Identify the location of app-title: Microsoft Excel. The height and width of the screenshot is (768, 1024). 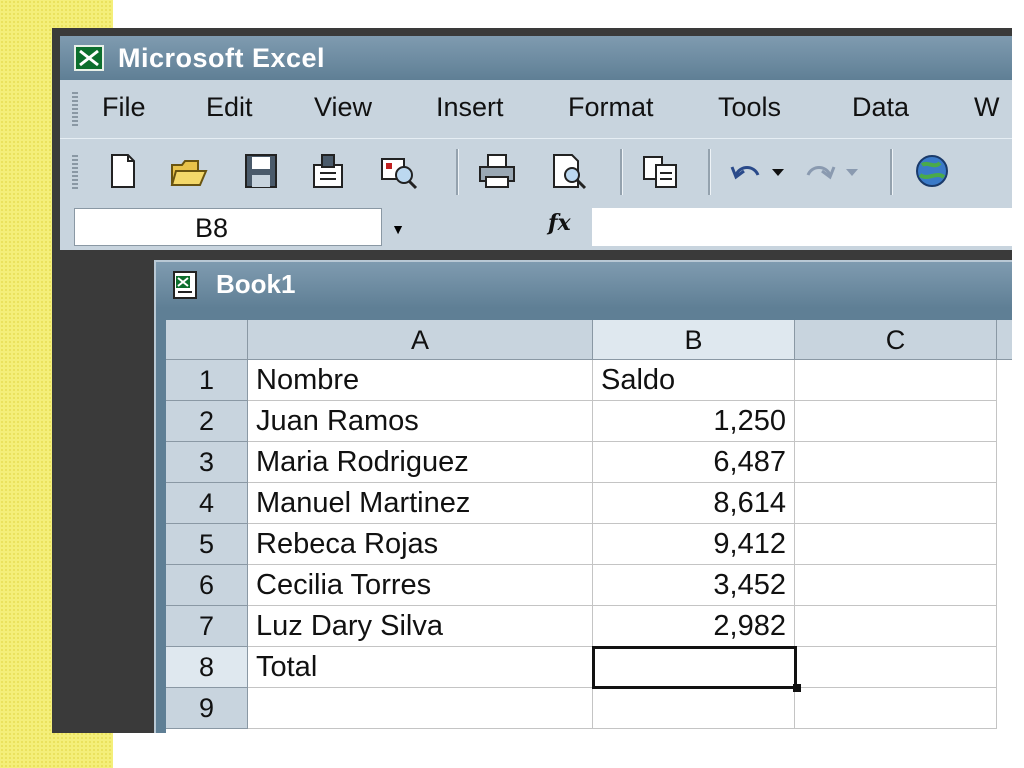
(222, 58).